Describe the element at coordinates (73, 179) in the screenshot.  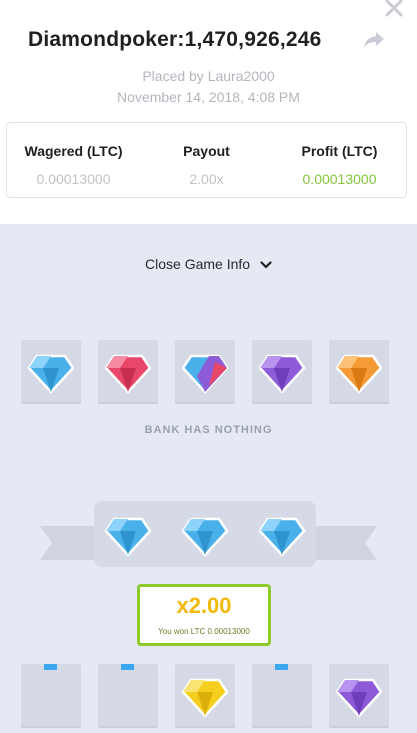
I see `wagered-value: 0.00013000` at that location.